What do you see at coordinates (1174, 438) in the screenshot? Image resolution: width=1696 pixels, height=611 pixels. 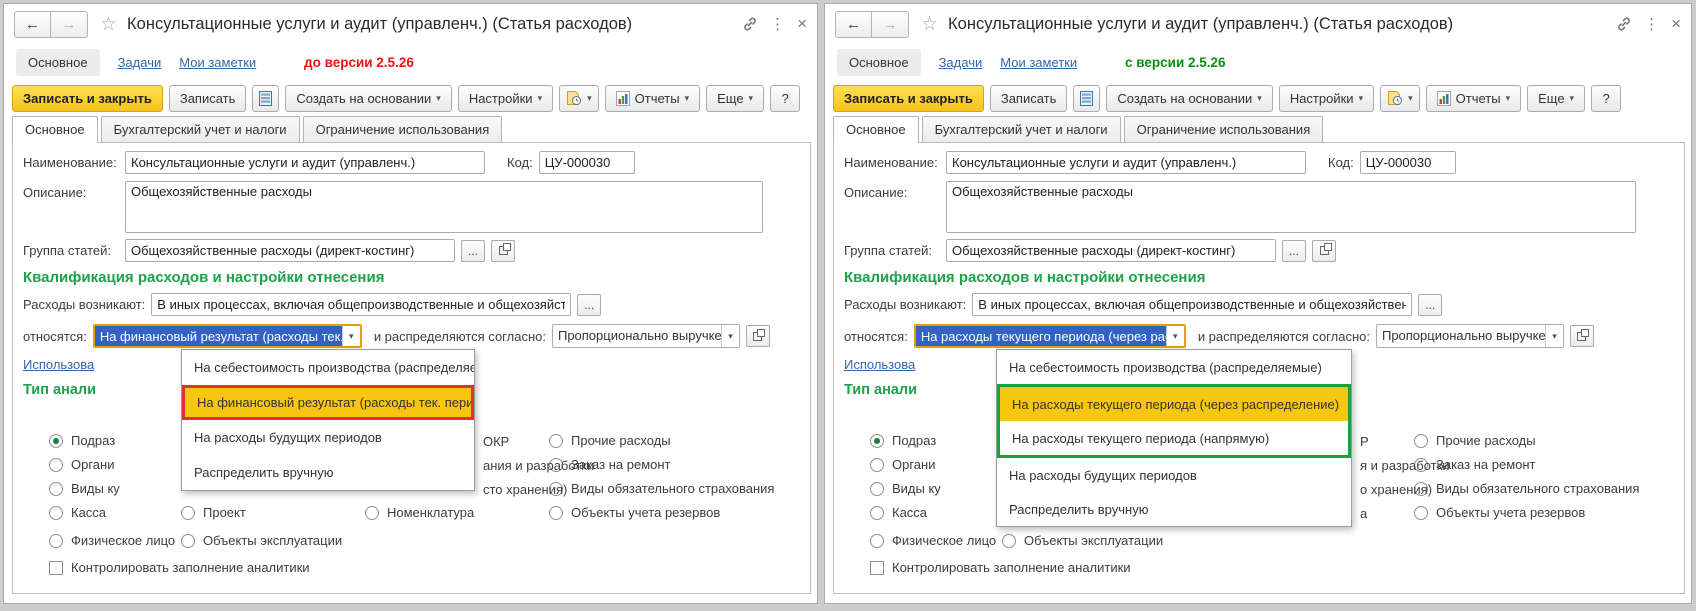 I see `dropdown-item: На расходы текущего периода (напрямую)` at bounding box center [1174, 438].